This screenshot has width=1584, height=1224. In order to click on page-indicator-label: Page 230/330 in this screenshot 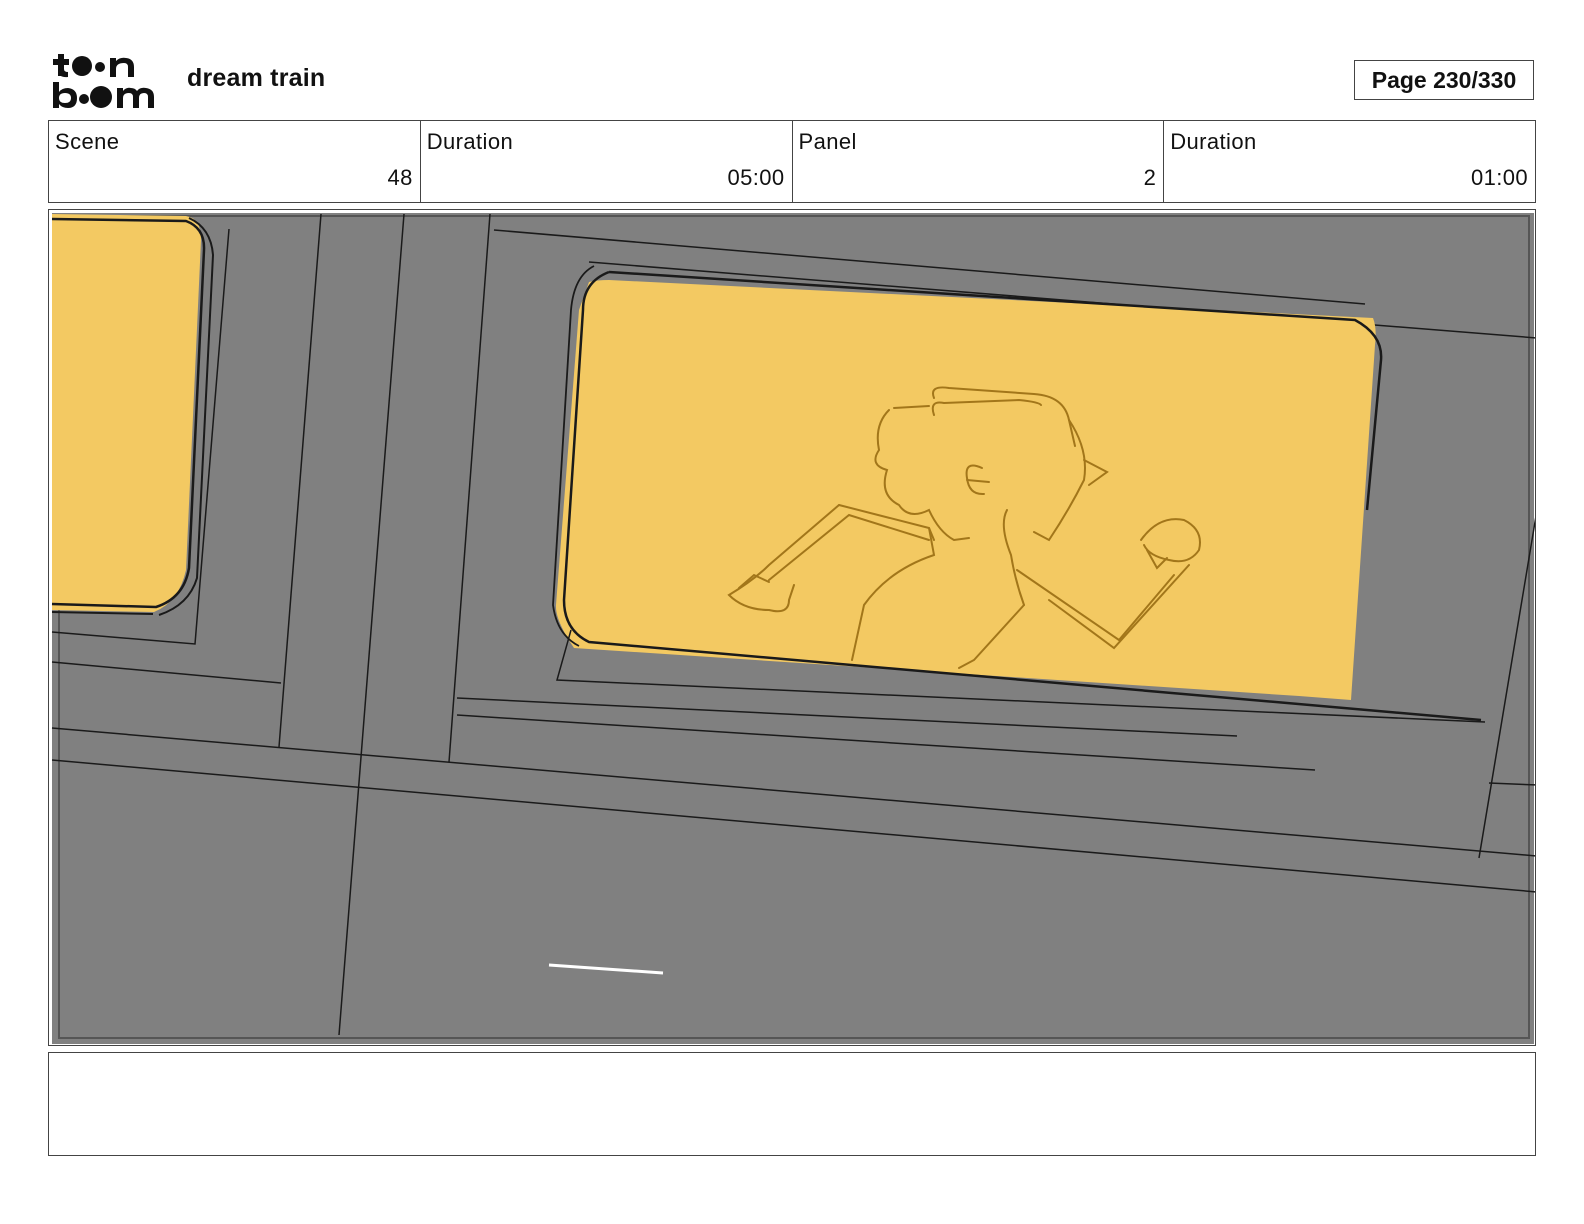, I will do `click(1444, 79)`.